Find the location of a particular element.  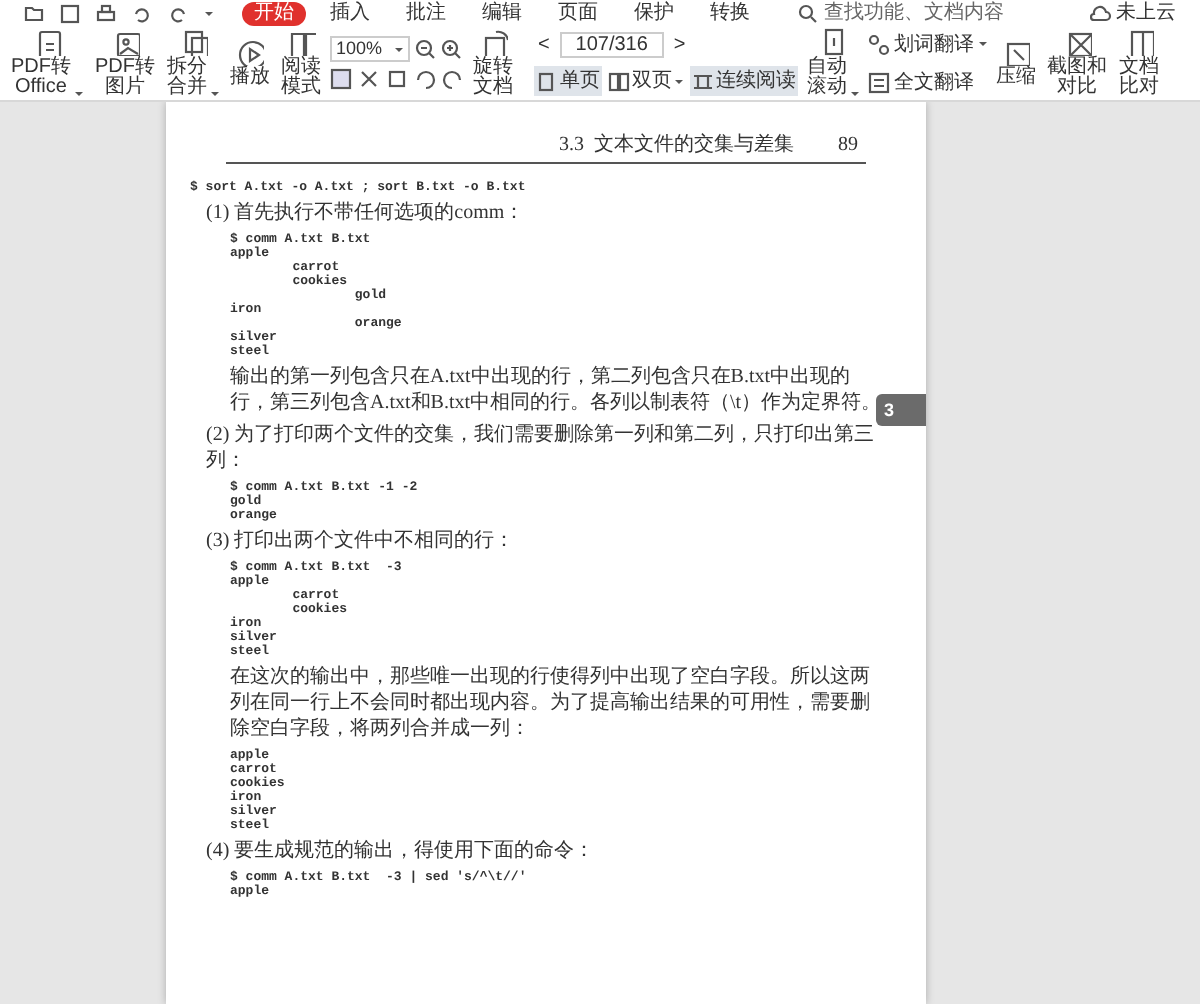

paragraph: (3) 打印出两个文件中不相同的行： is located at coordinates (360, 541).